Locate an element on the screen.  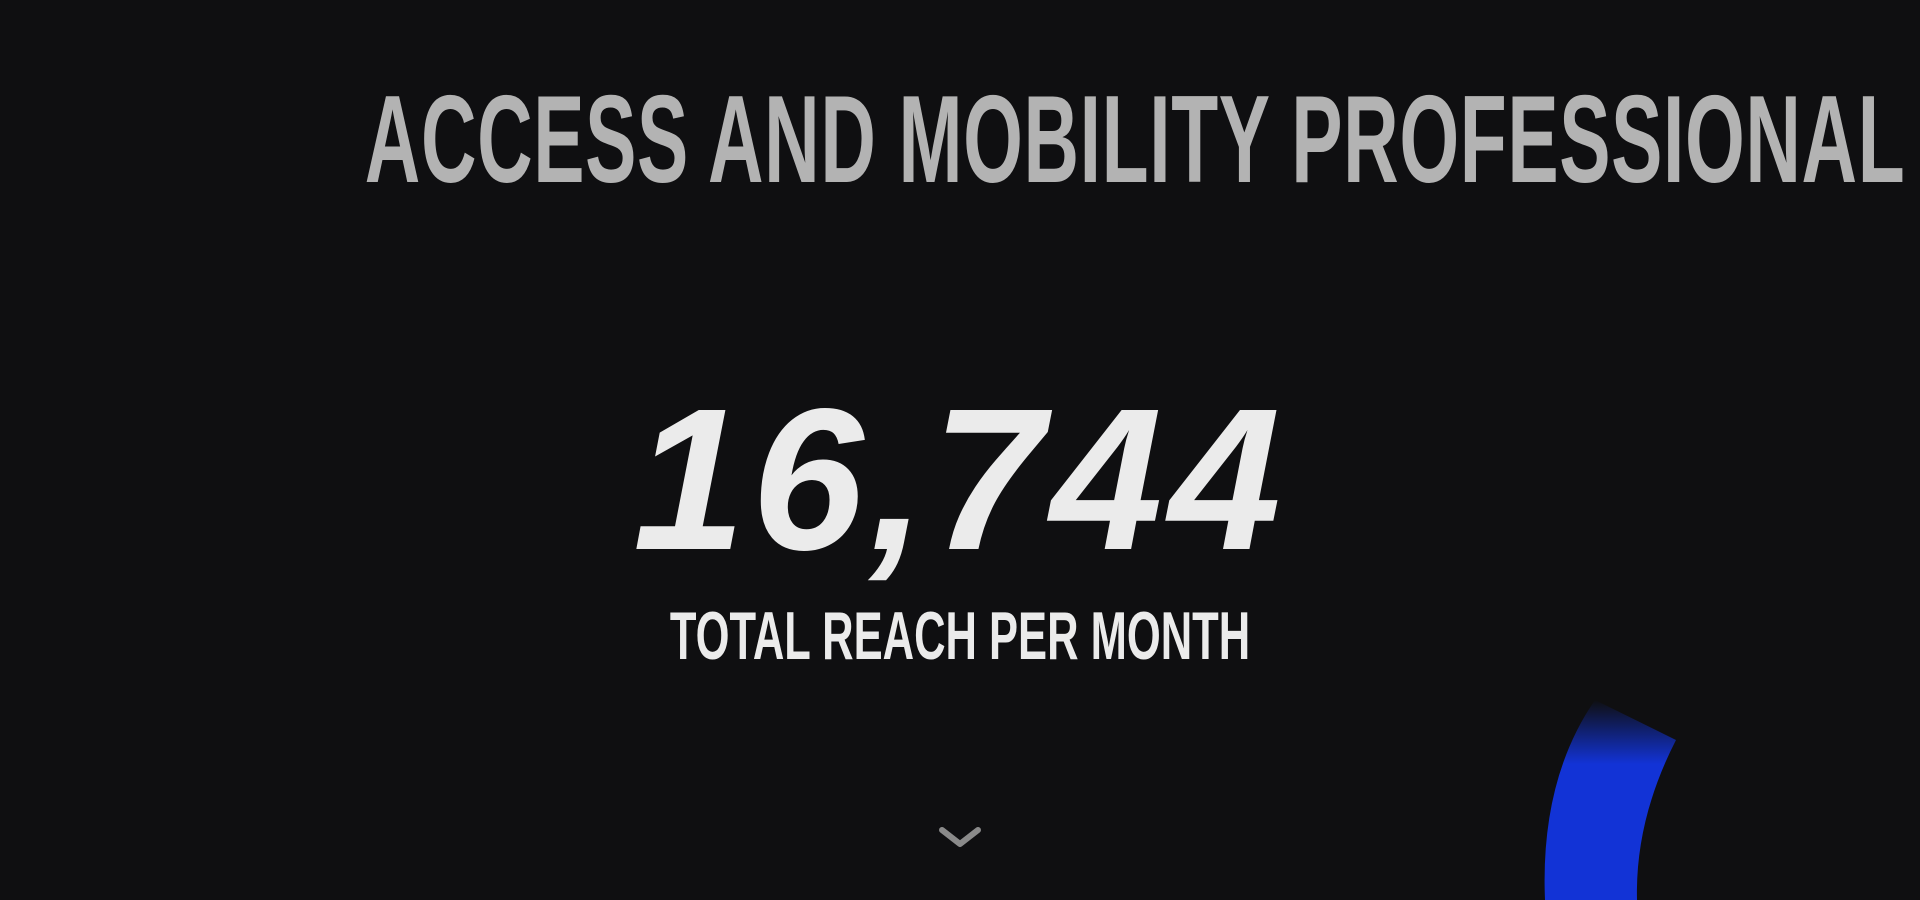
chevron-down-icon is located at coordinates (960, 837).